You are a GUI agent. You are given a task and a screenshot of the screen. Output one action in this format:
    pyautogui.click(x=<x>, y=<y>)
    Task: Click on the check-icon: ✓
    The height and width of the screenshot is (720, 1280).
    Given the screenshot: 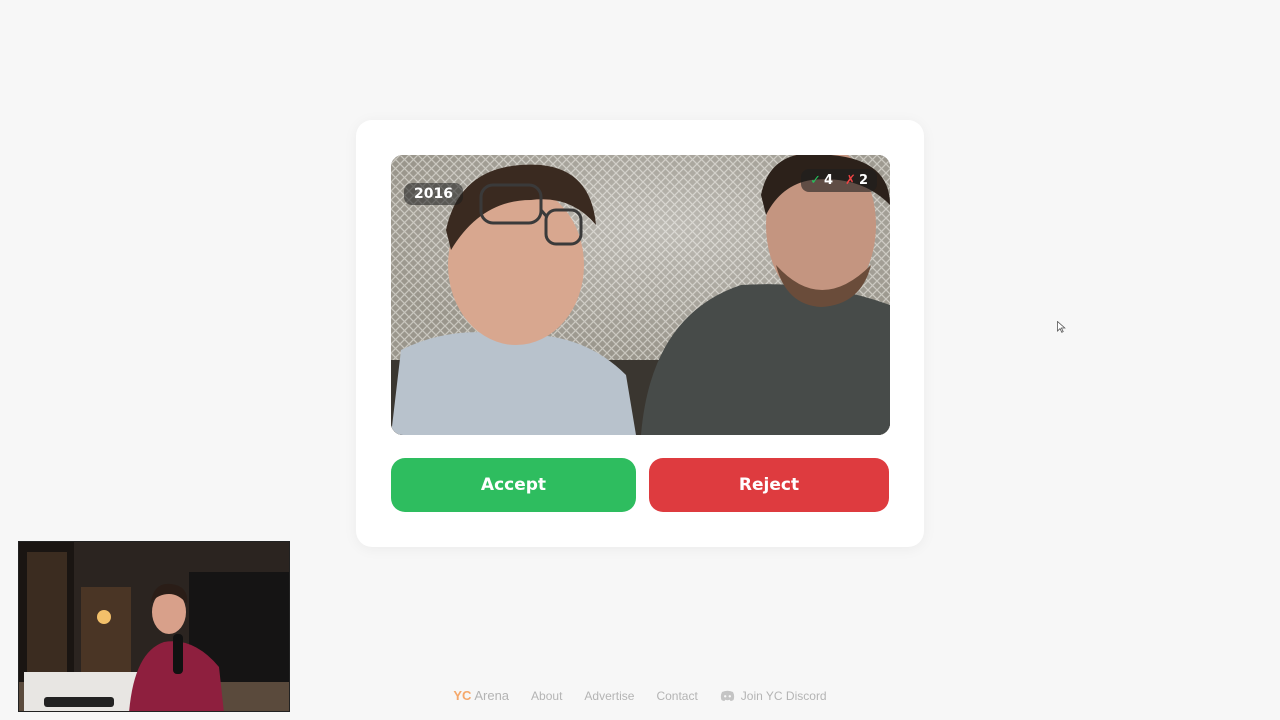 What is the action you would take?
    pyautogui.click(x=815, y=180)
    